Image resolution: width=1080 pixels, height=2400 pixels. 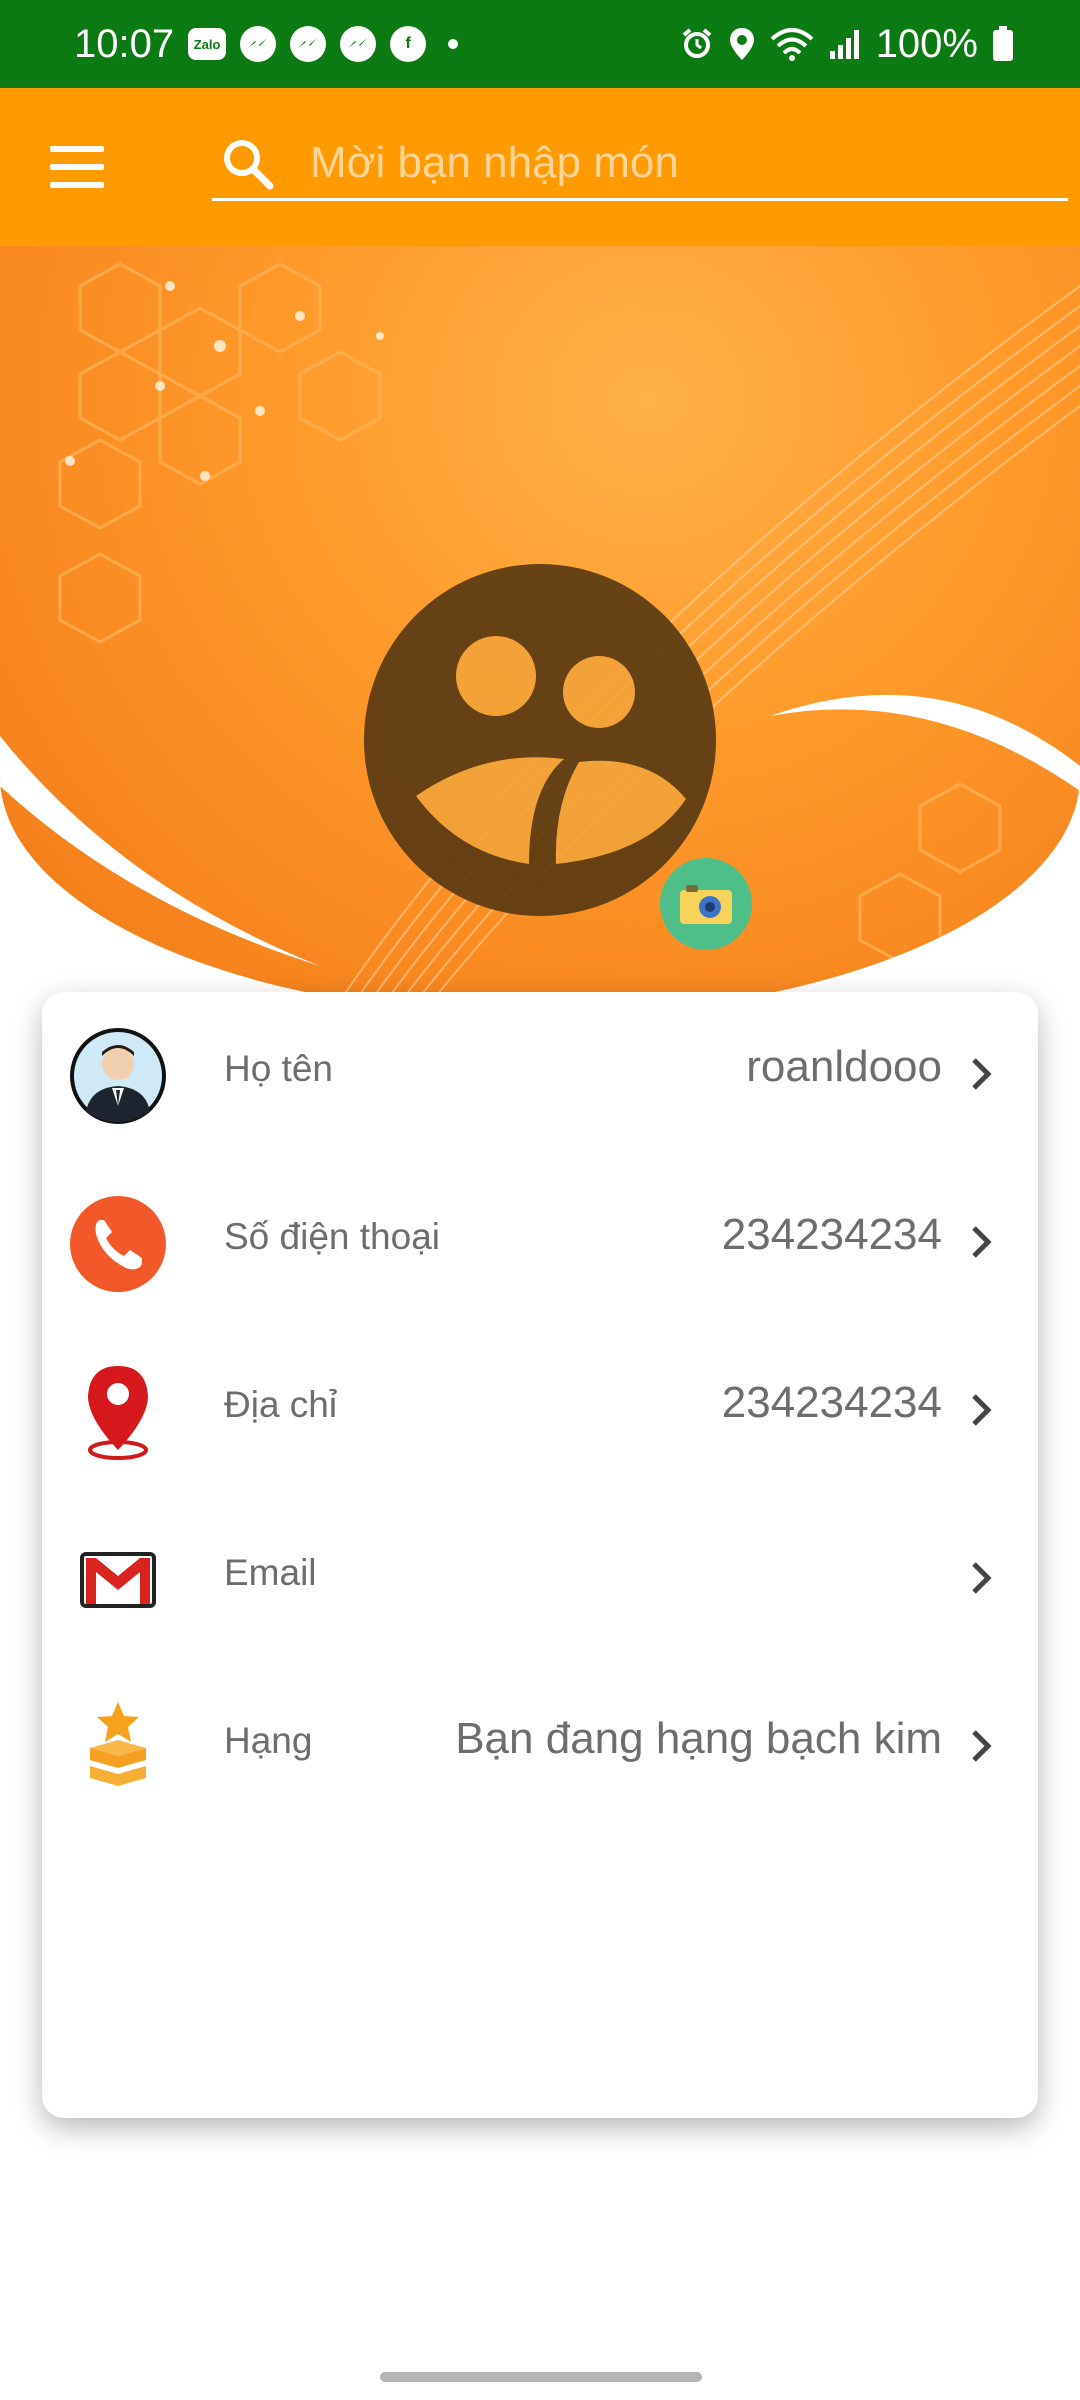 What do you see at coordinates (792, 44) in the screenshot?
I see `wifi-icon` at bounding box center [792, 44].